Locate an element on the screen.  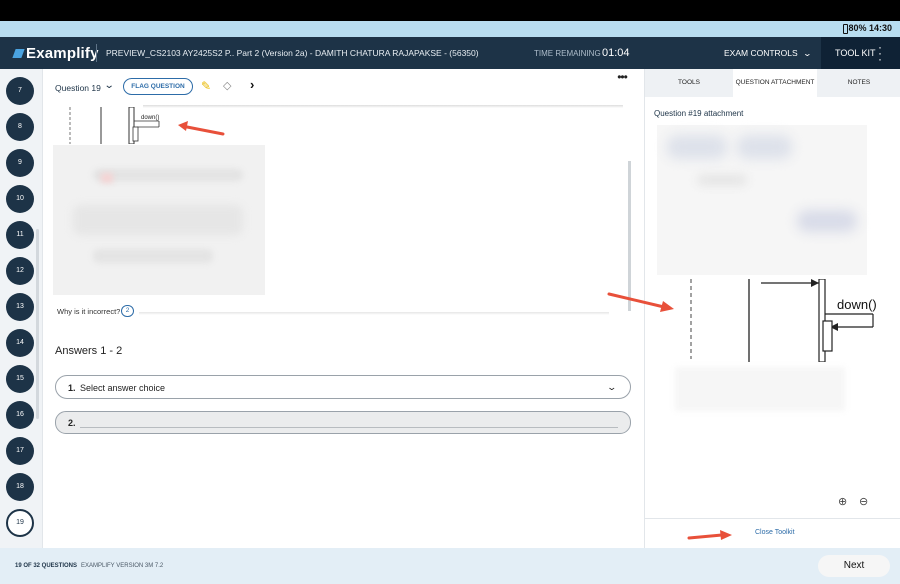
more-options-icon: ••• is located at coordinates (622, 79).